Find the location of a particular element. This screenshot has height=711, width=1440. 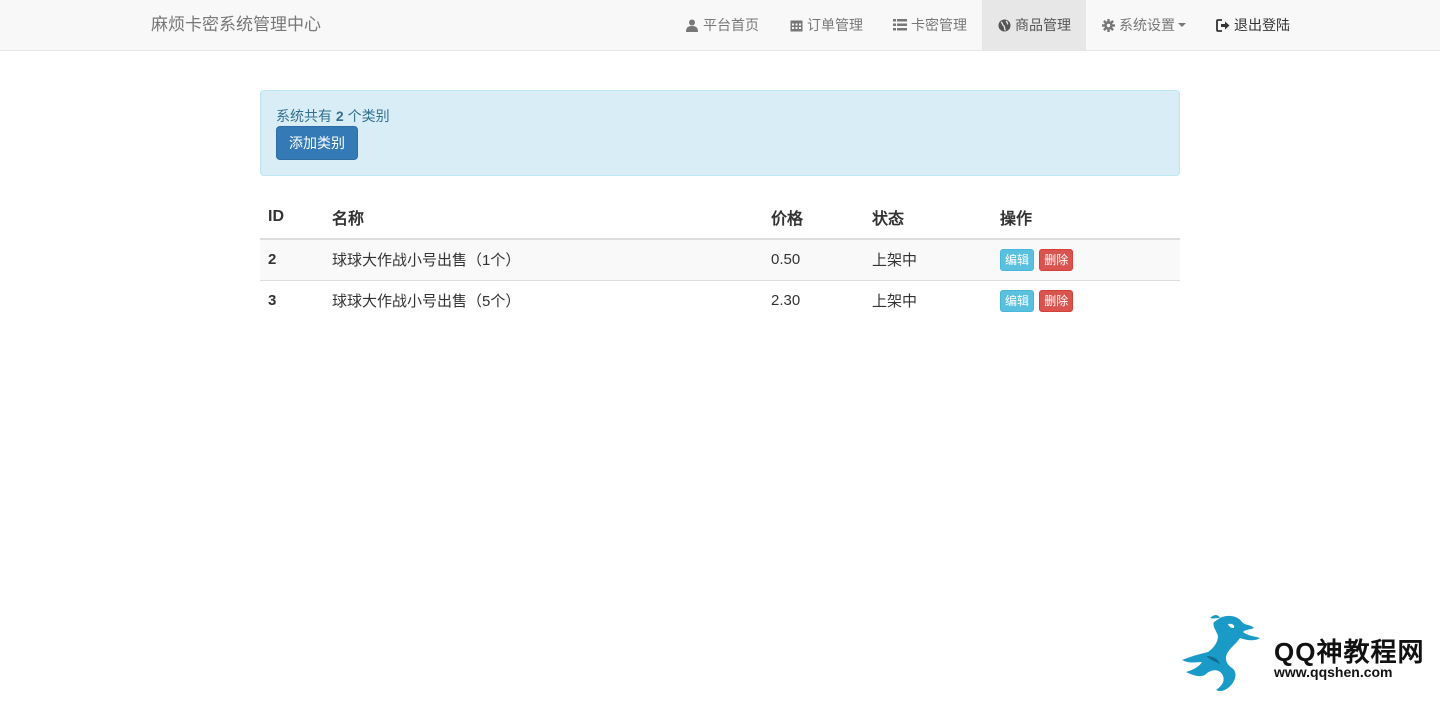

nav-item-products: 商品管理 is located at coordinates (1034, 25).